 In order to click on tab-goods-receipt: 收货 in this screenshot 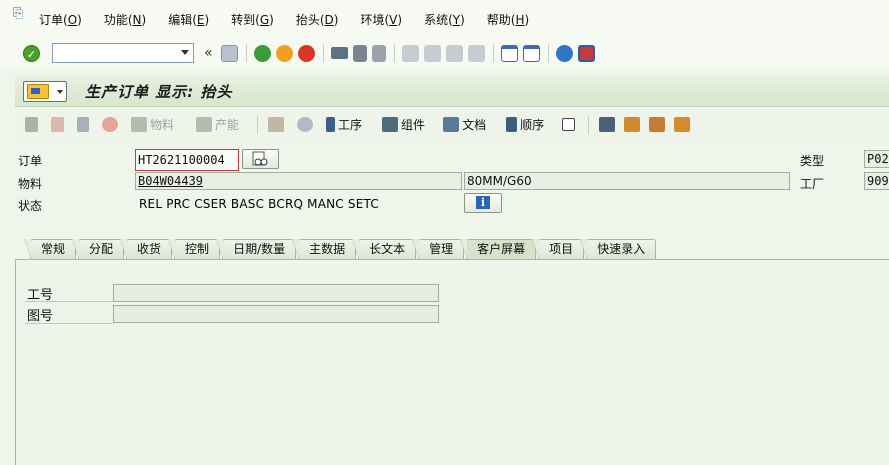, I will do `click(146, 249)`.